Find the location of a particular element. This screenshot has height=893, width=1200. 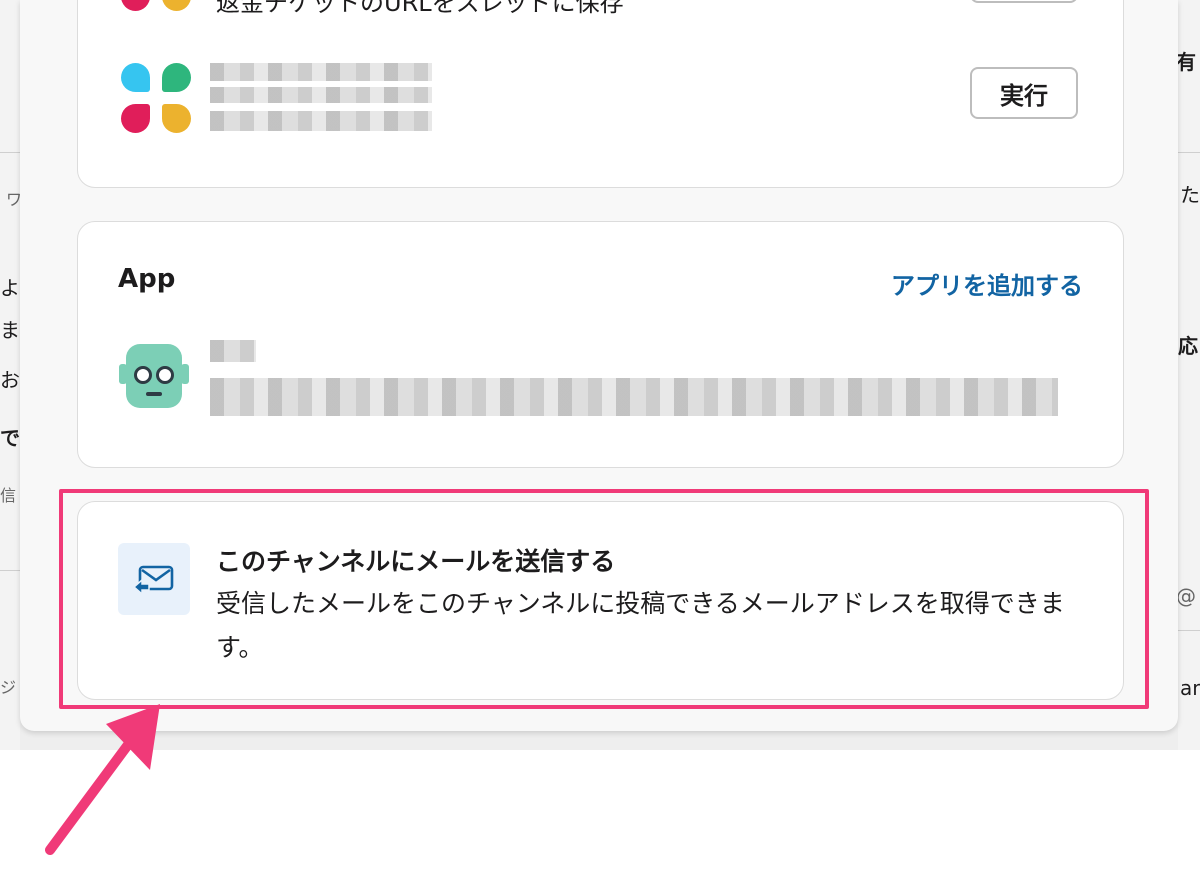

workflow-title: 返金チケットのURLをスレッドに保存 is located at coordinates (420, 8).